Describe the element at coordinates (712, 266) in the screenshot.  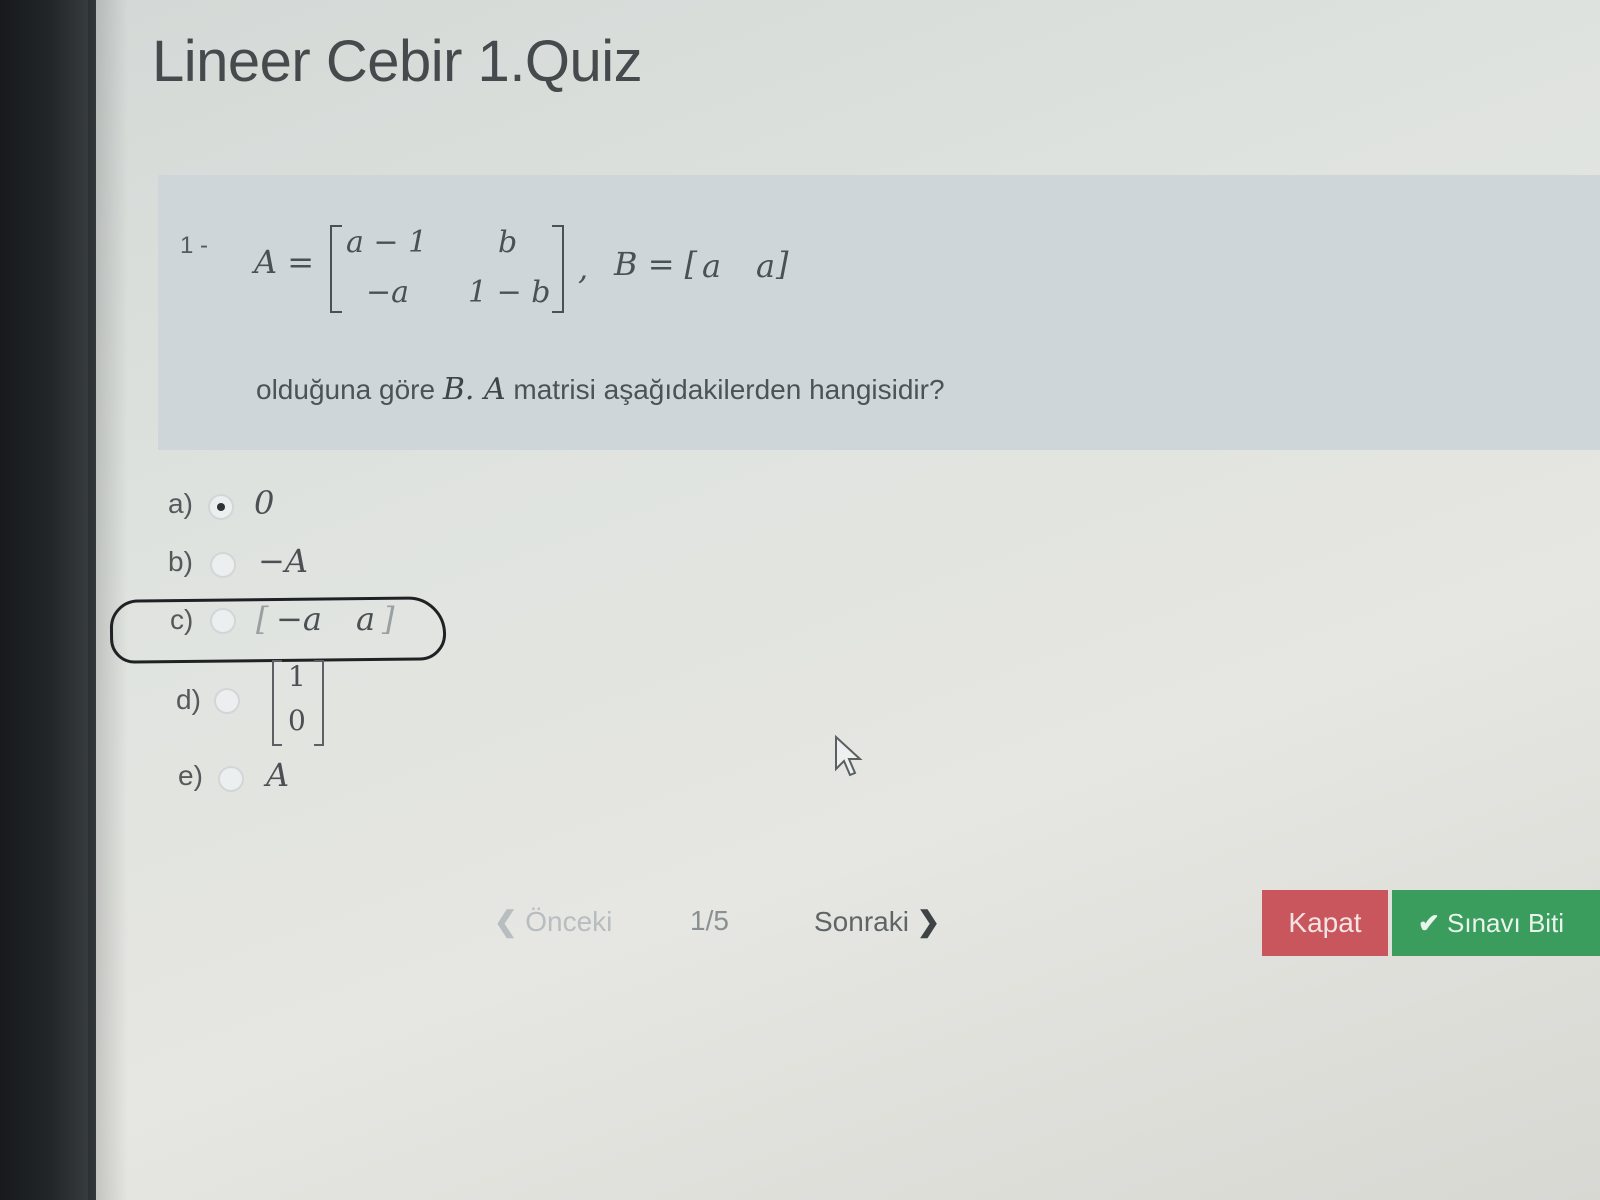
I see `matrix-b-c1: a` at that location.